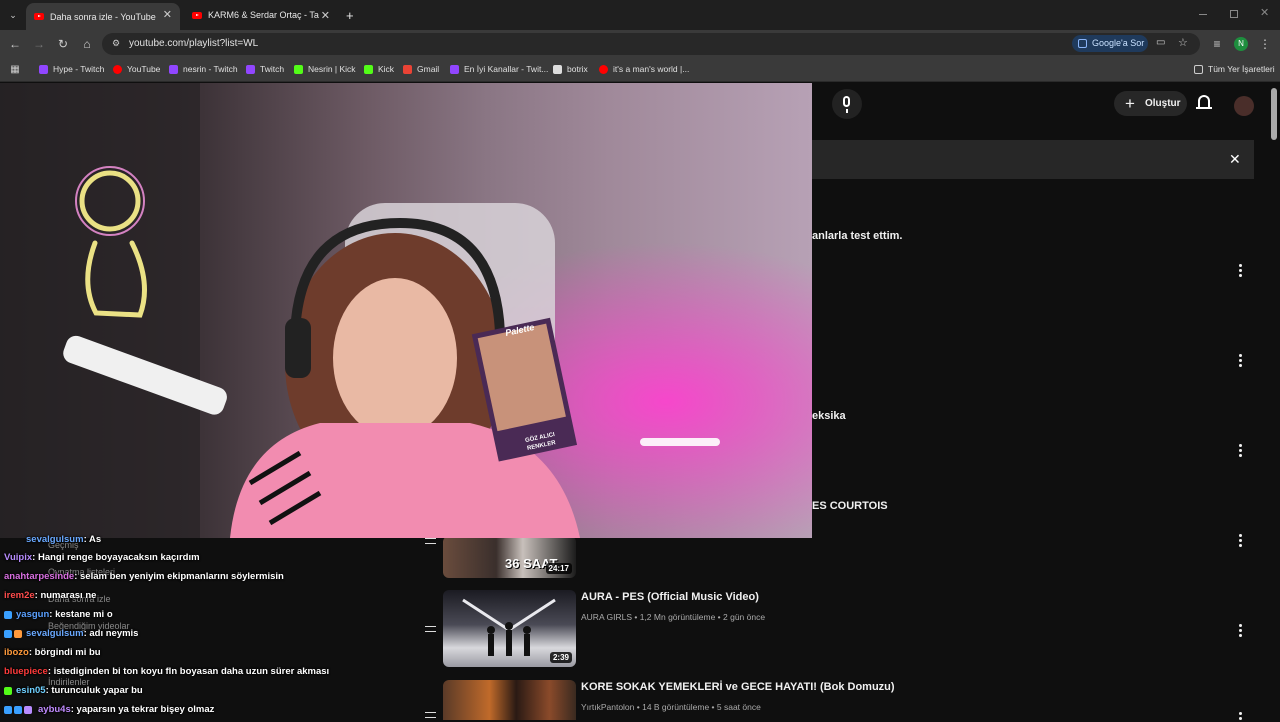 The width and height of the screenshot is (1280, 722). Describe the element at coordinates (26, 671) in the screenshot. I see `chat-username: bluepiece` at that location.